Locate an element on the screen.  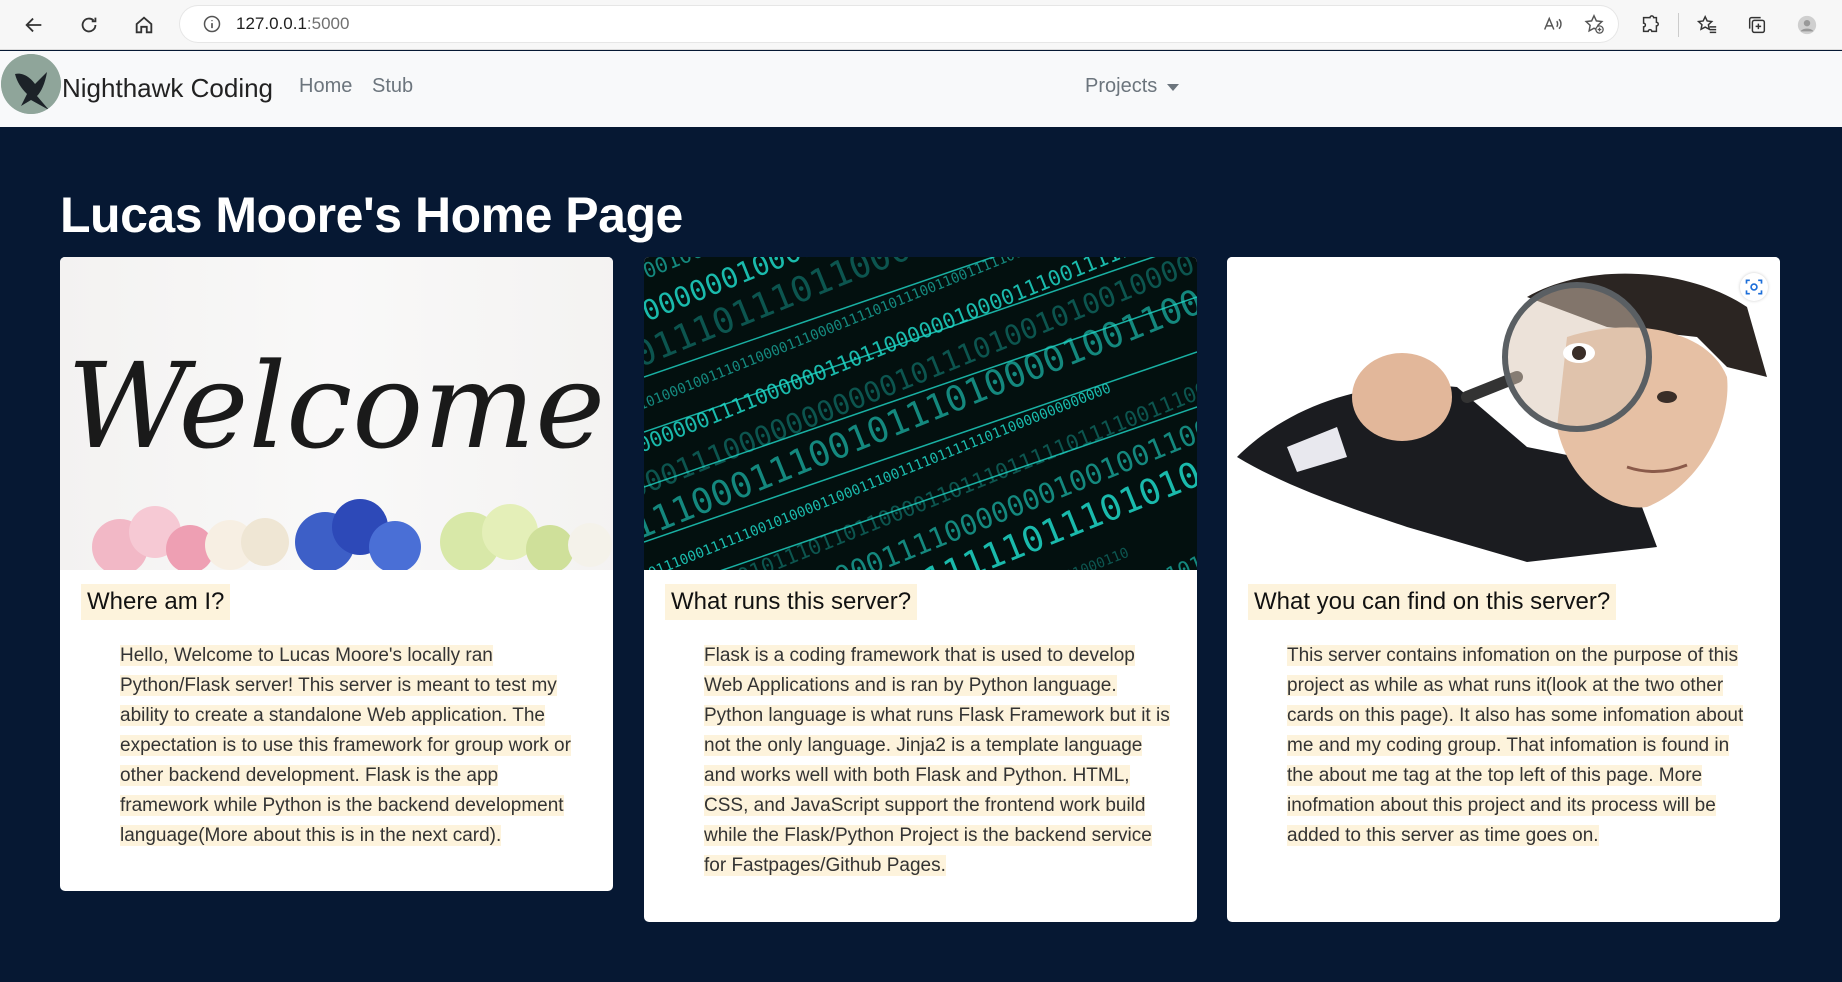
puzzle-icon is located at coordinates (1650, 24).